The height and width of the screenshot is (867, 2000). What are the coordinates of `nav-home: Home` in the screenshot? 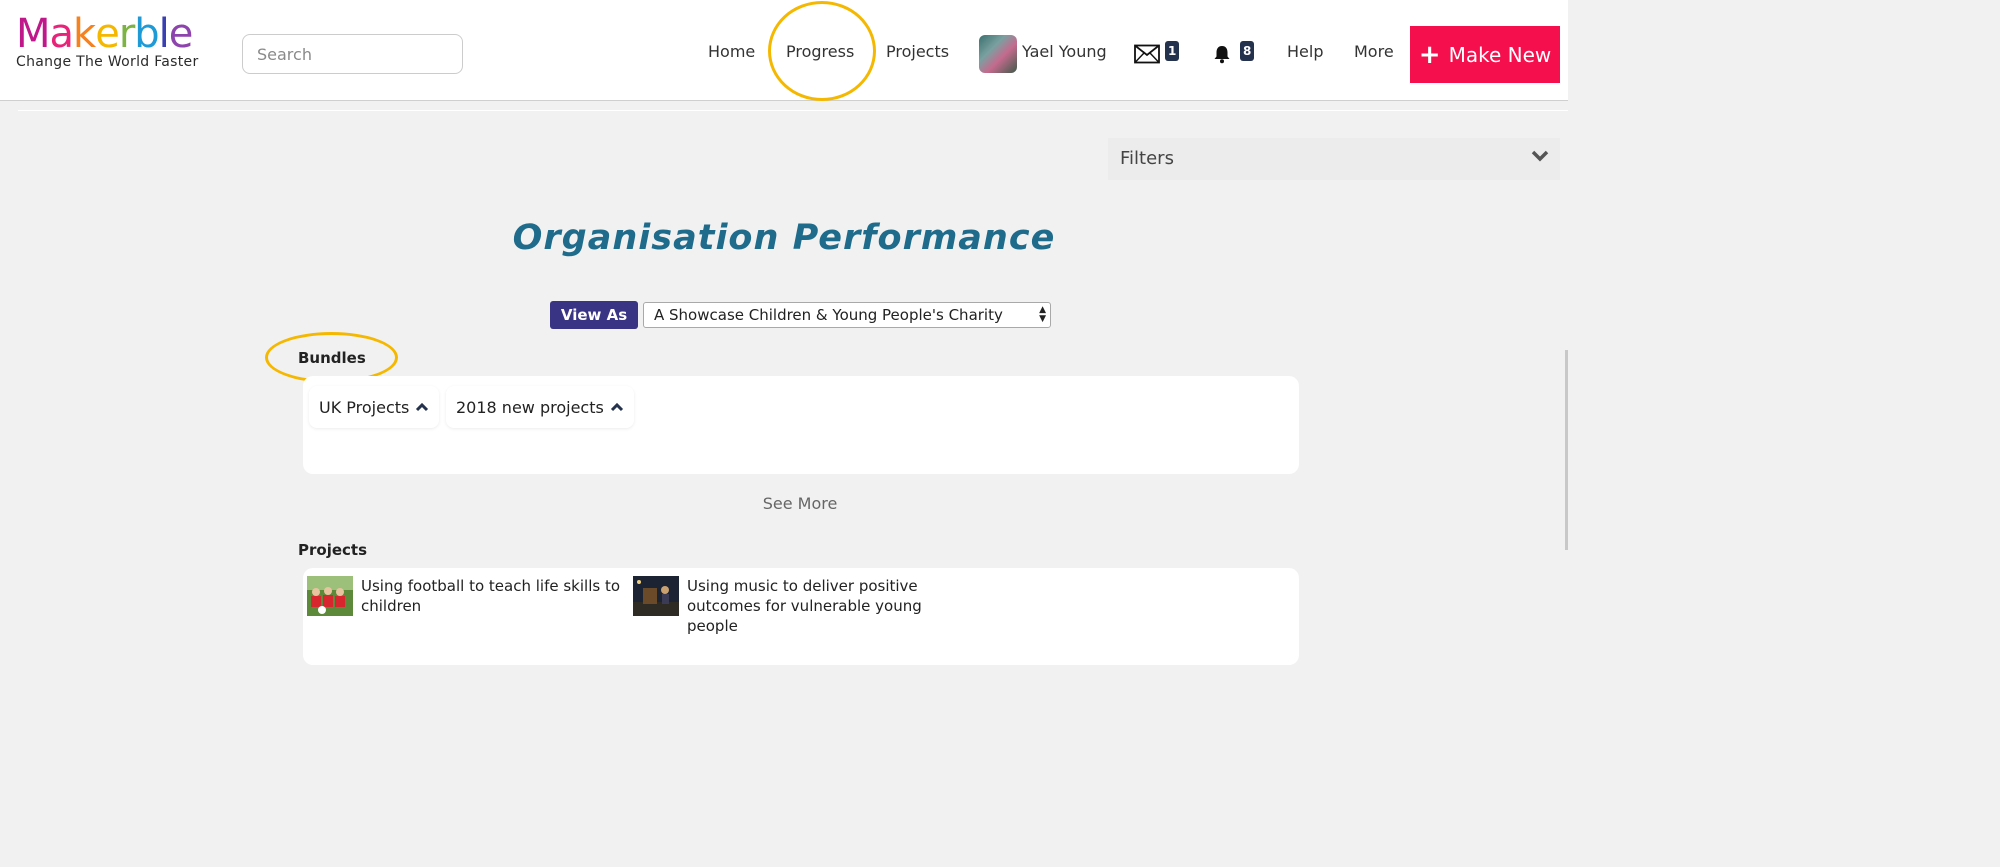 It's located at (731, 51).